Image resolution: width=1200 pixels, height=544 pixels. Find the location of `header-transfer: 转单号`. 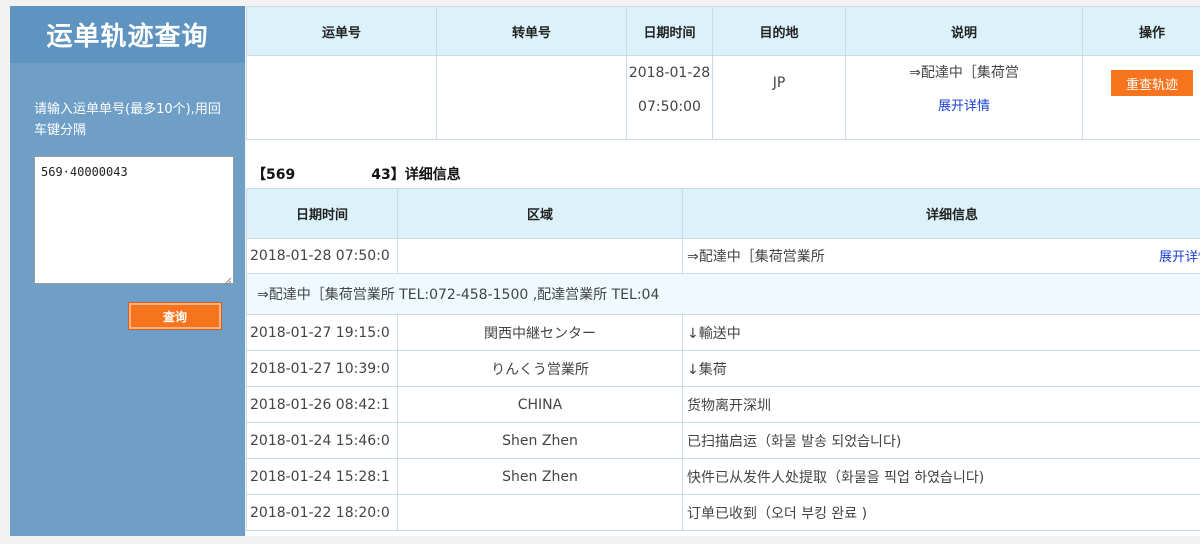

header-transfer: 转单号 is located at coordinates (531, 31).